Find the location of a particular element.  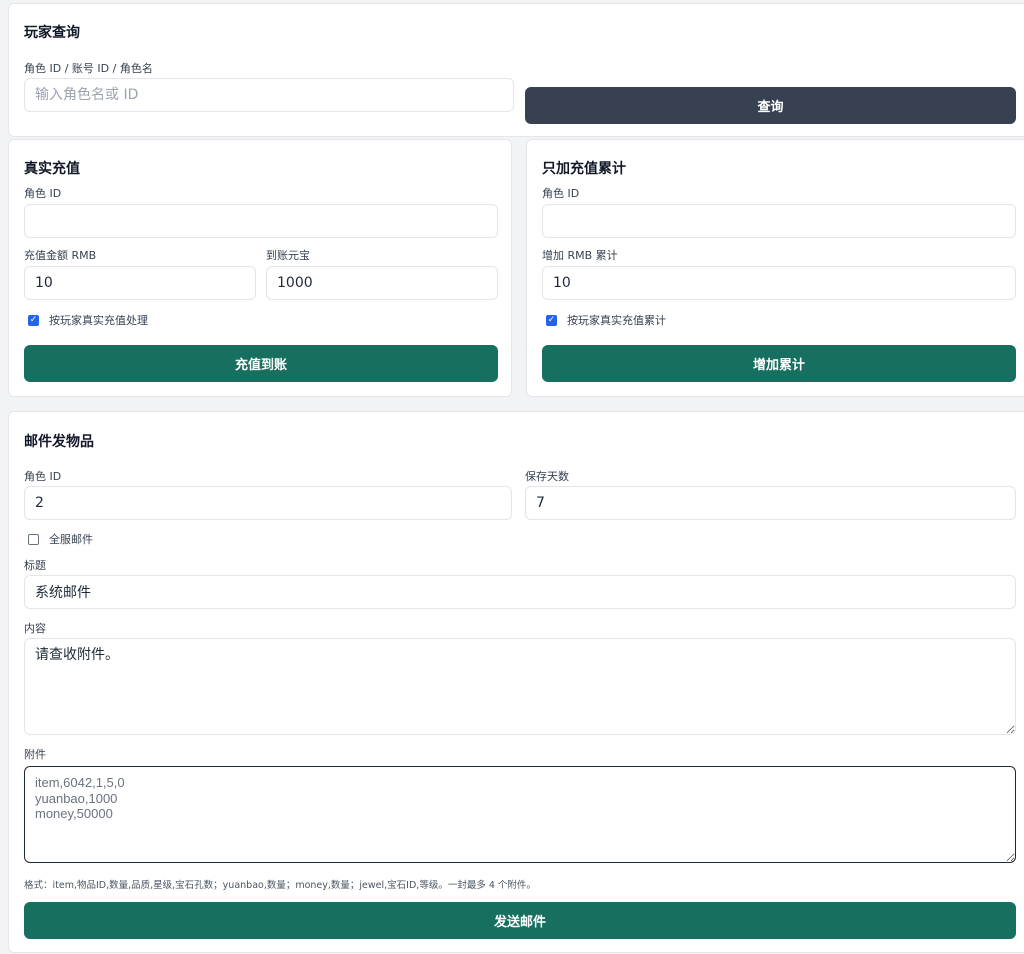

accumulate-amount-input is located at coordinates (779, 283).